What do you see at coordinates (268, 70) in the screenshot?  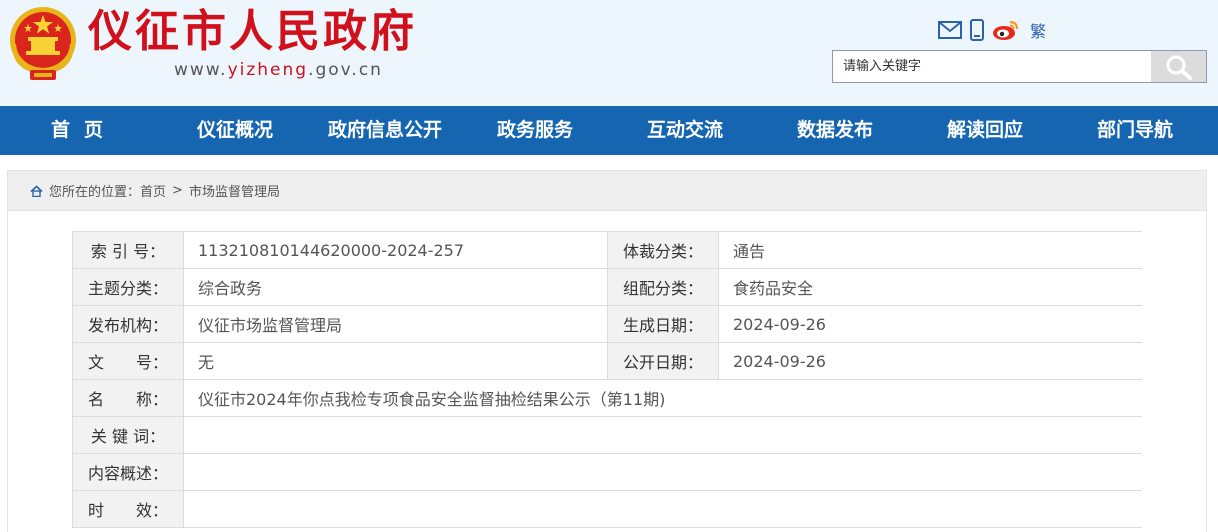 I see `site-url-domain: yizheng` at bounding box center [268, 70].